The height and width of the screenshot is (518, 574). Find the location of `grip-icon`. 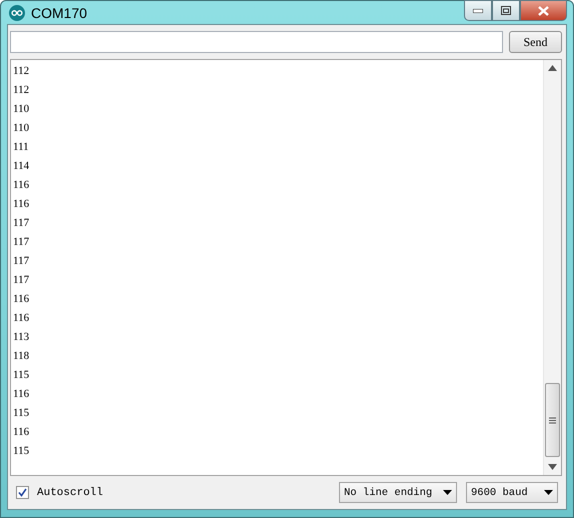

grip-icon is located at coordinates (552, 420).